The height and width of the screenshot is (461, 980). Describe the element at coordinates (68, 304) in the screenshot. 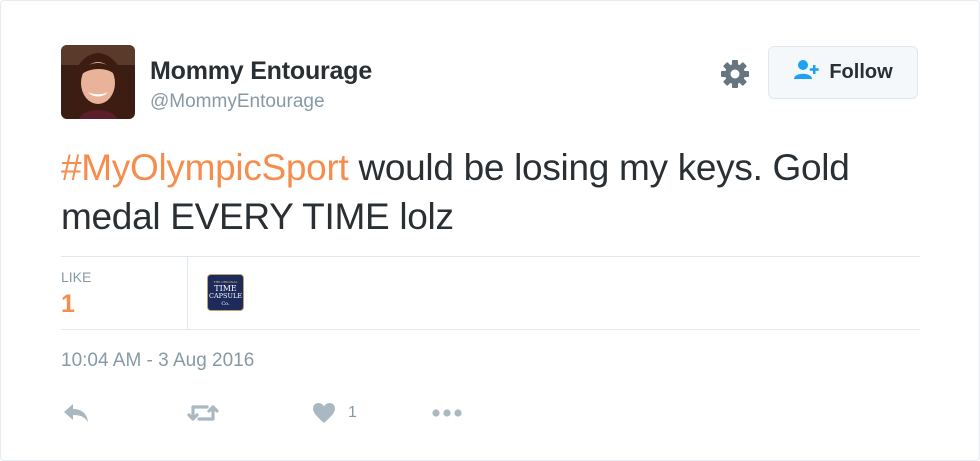

I see `like-stat-count: 1` at that location.